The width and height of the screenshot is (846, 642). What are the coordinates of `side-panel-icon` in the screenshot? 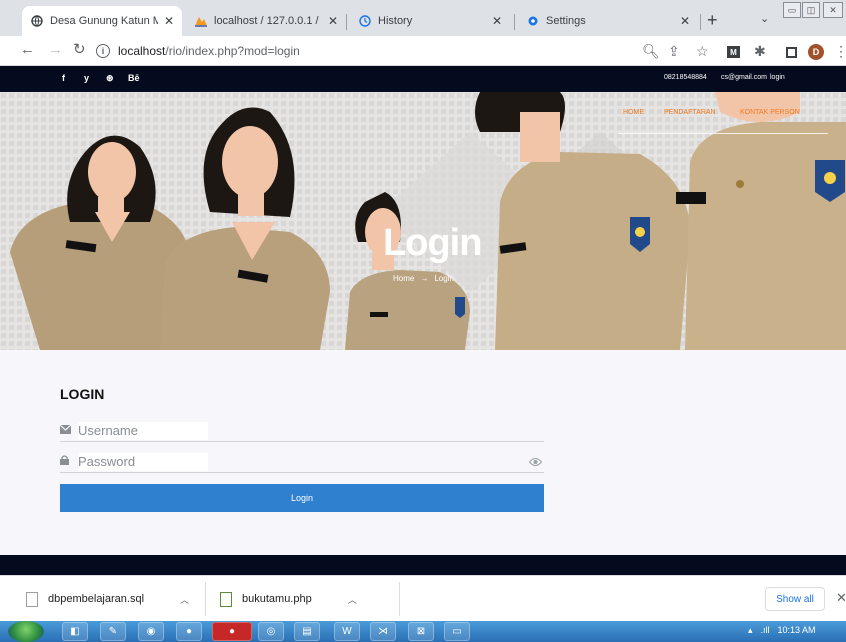 It's located at (791, 52).